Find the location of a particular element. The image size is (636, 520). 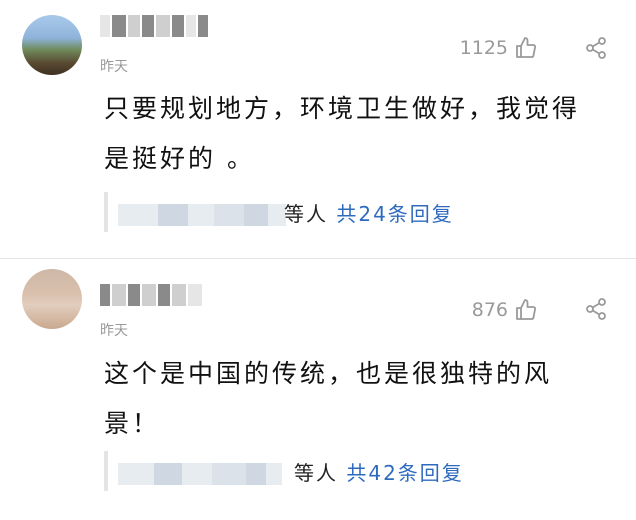

comment-text: 这个是中国的传统，也是很独特的风景！ is located at coordinates (328, 398).